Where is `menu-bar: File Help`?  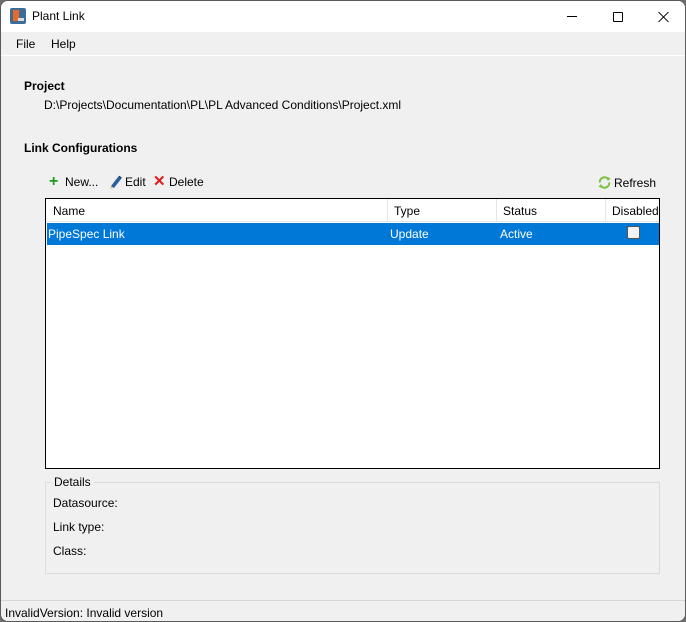 menu-bar: File Help is located at coordinates (343, 44).